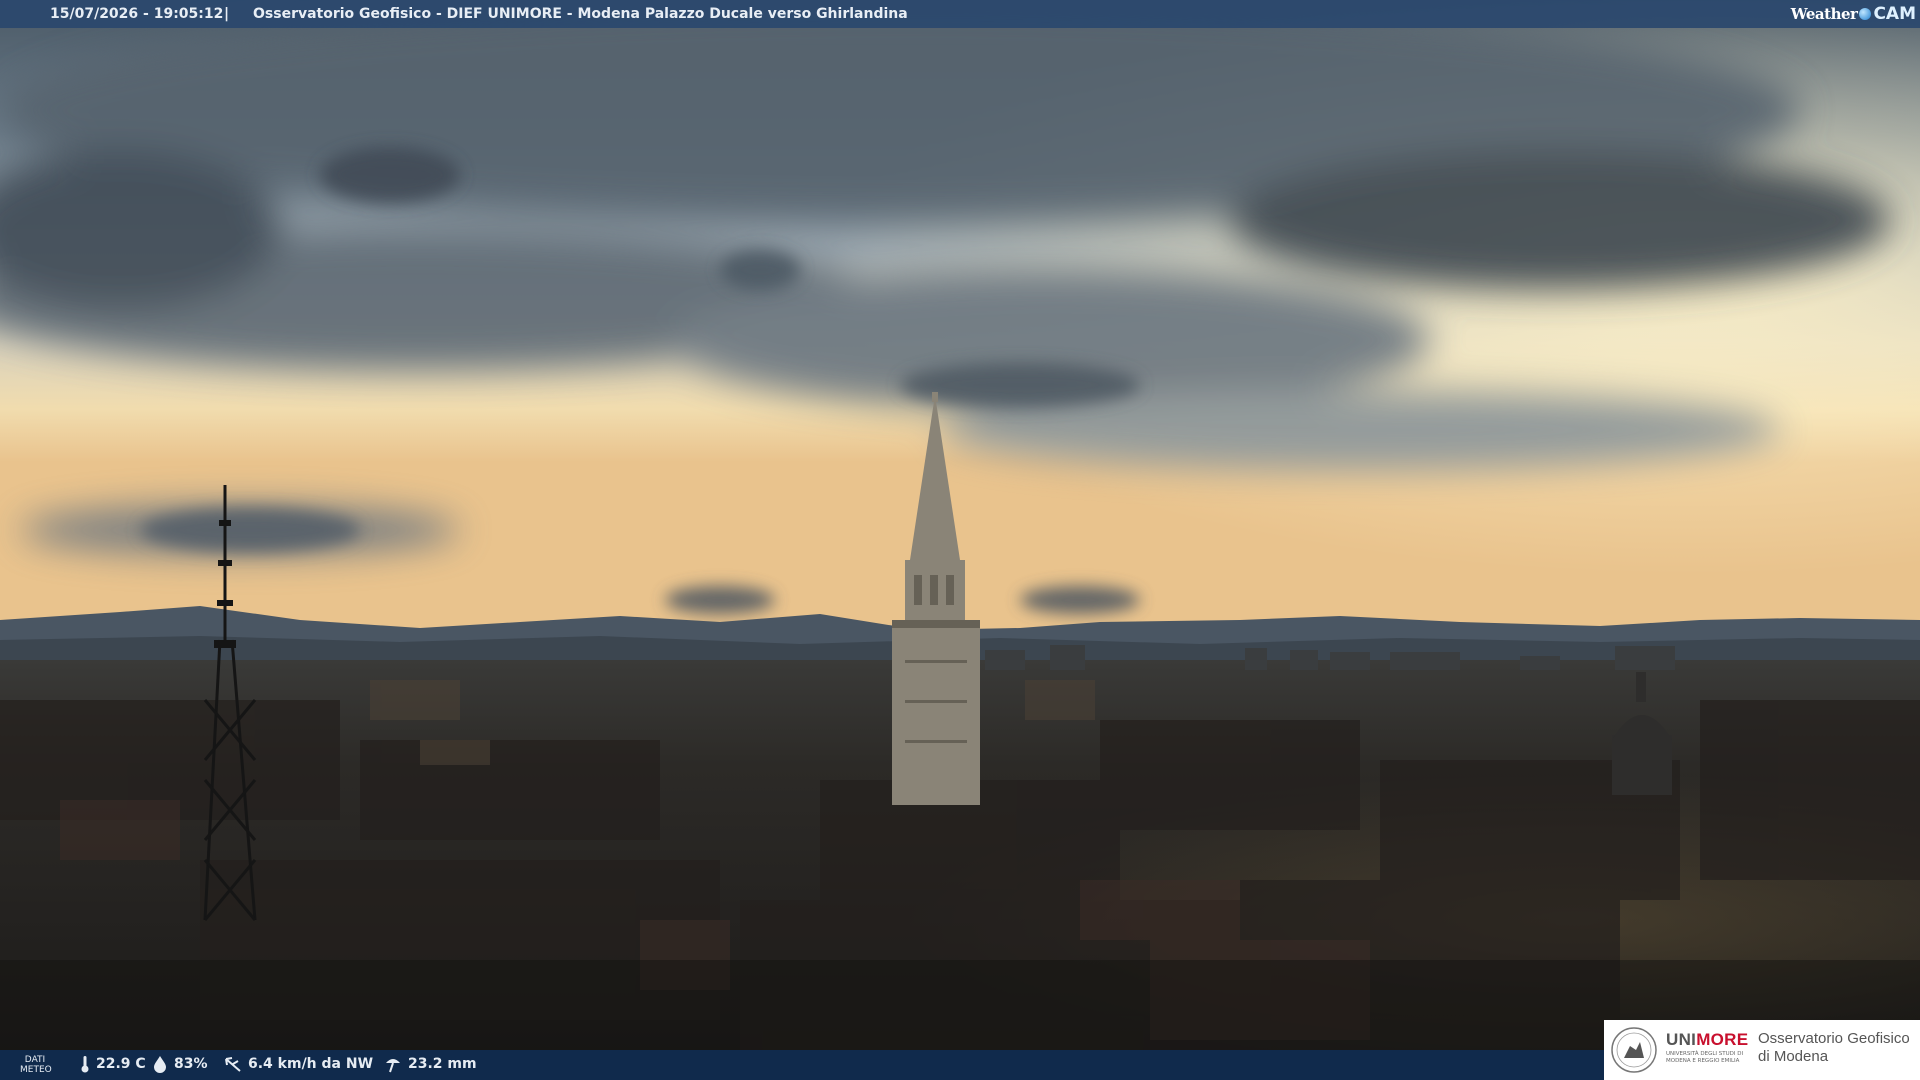 The height and width of the screenshot is (1080, 1920). I want to click on wind-reading: 6.4 km/h da NW, so click(298, 1064).